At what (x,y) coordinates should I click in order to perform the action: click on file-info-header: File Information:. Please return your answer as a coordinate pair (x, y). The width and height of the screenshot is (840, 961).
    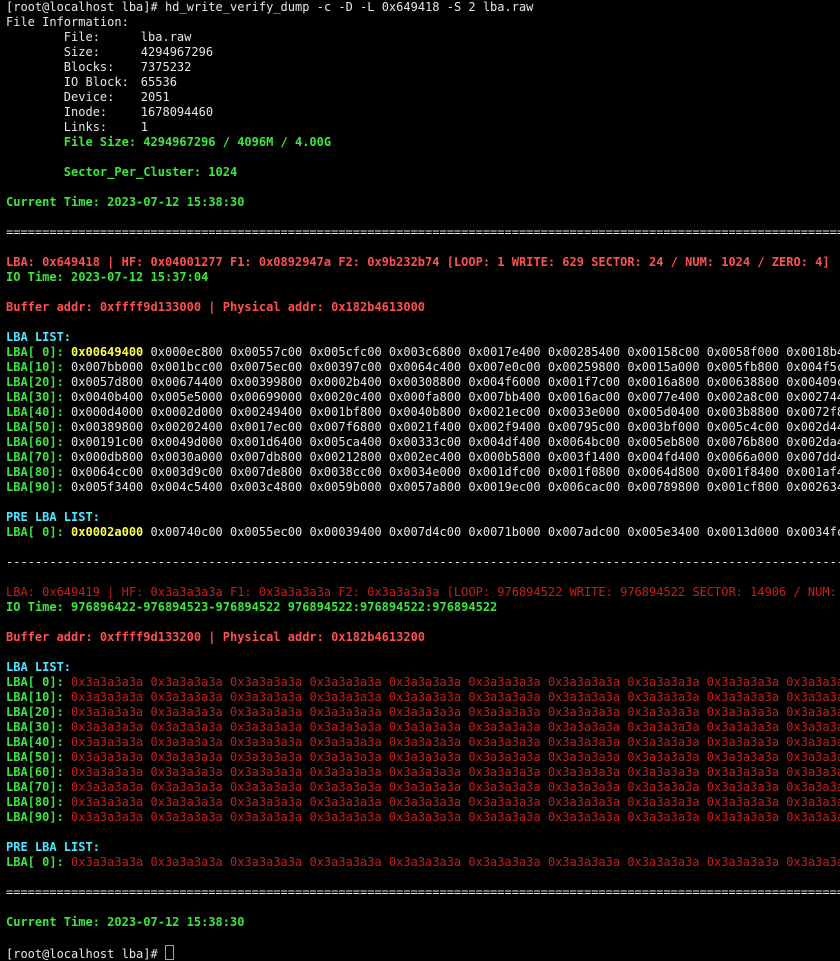
    Looking at the image, I should click on (67, 22).